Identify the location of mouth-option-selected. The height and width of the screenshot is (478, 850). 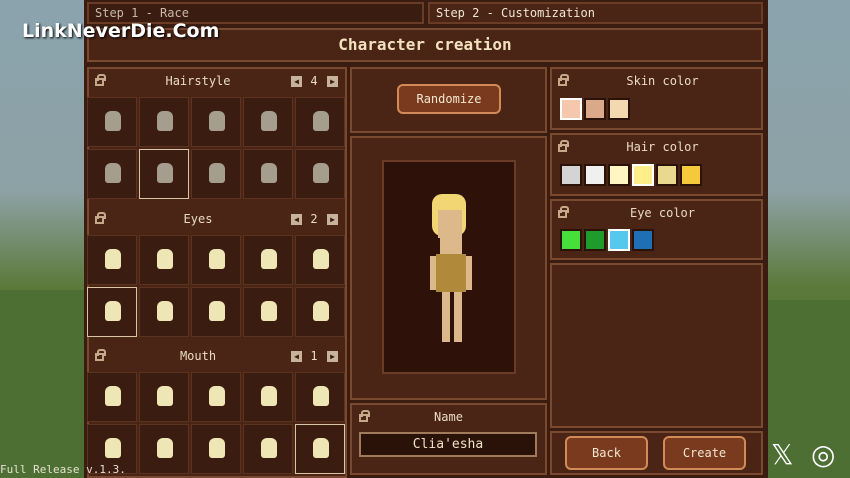
(320, 449).